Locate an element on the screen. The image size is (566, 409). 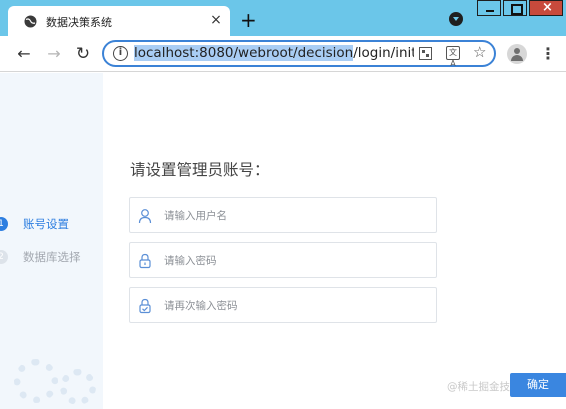
tab-search-icon is located at coordinates (456, 19).